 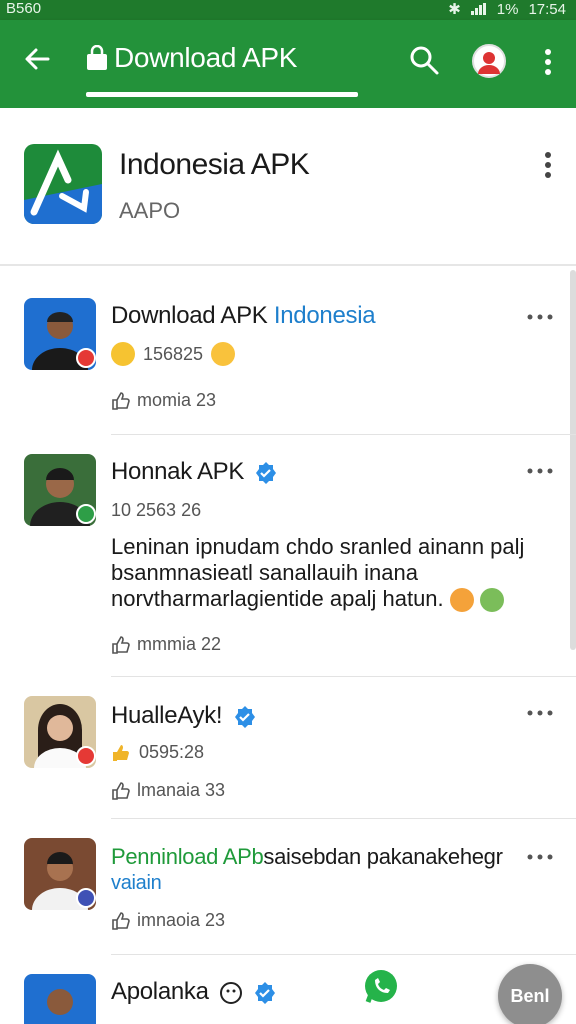 I want to click on app-name: Indonesia APK, so click(x=214, y=164).